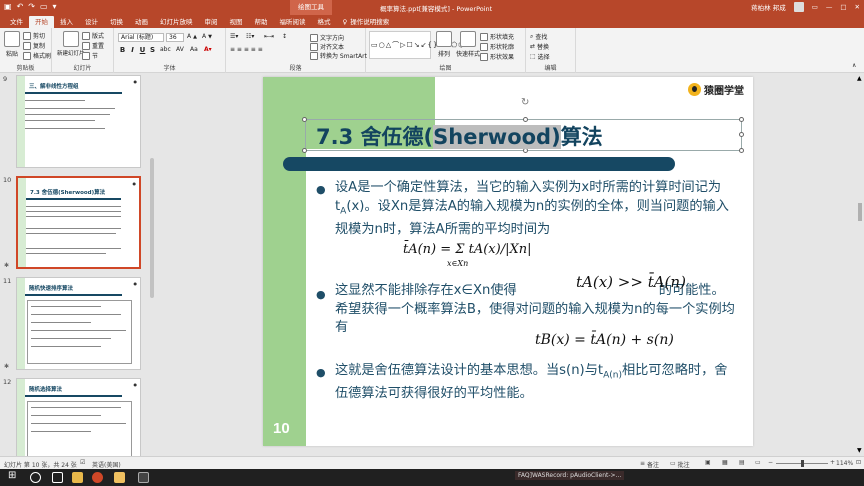 This screenshot has width=864, height=486. I want to click on zoom-in-icon: +, so click(832, 462).